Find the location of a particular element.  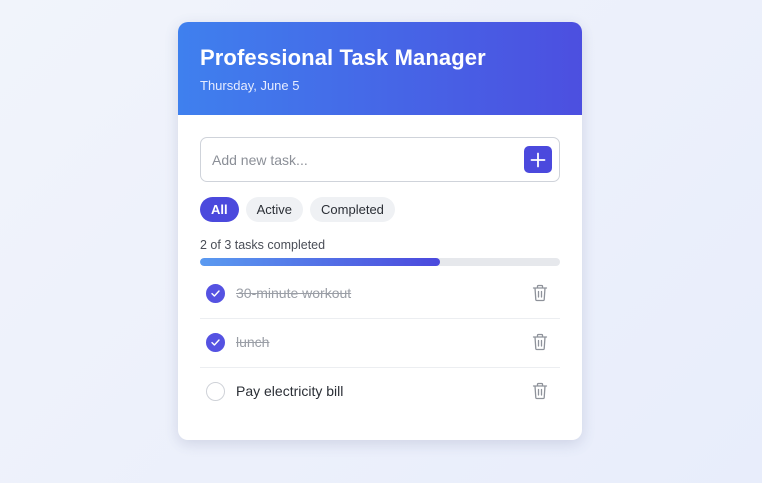

page-title: Professional Task Manager is located at coordinates (343, 57).